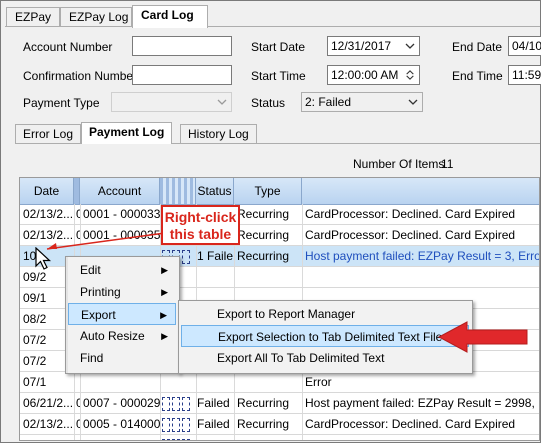 The image size is (541, 443). I want to click on instruction-callout: Right-click this table, so click(200, 225).